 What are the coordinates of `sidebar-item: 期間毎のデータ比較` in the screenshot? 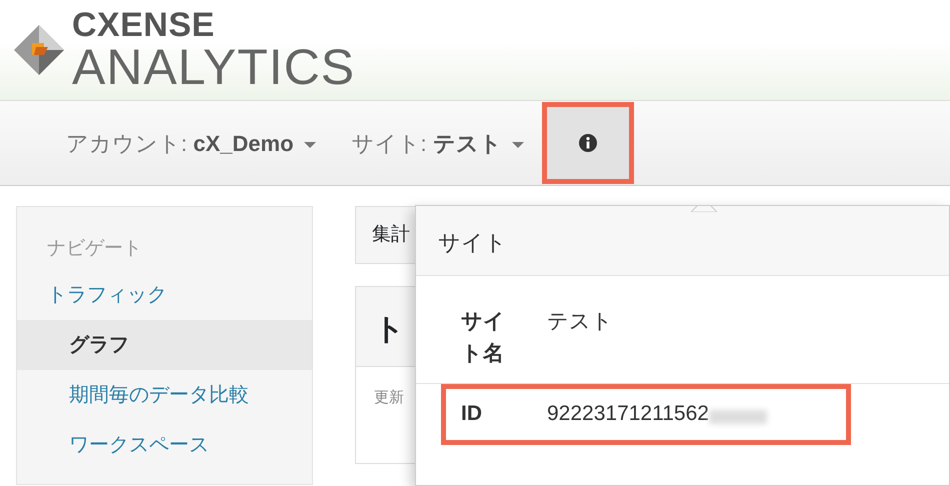 It's located at (164, 395).